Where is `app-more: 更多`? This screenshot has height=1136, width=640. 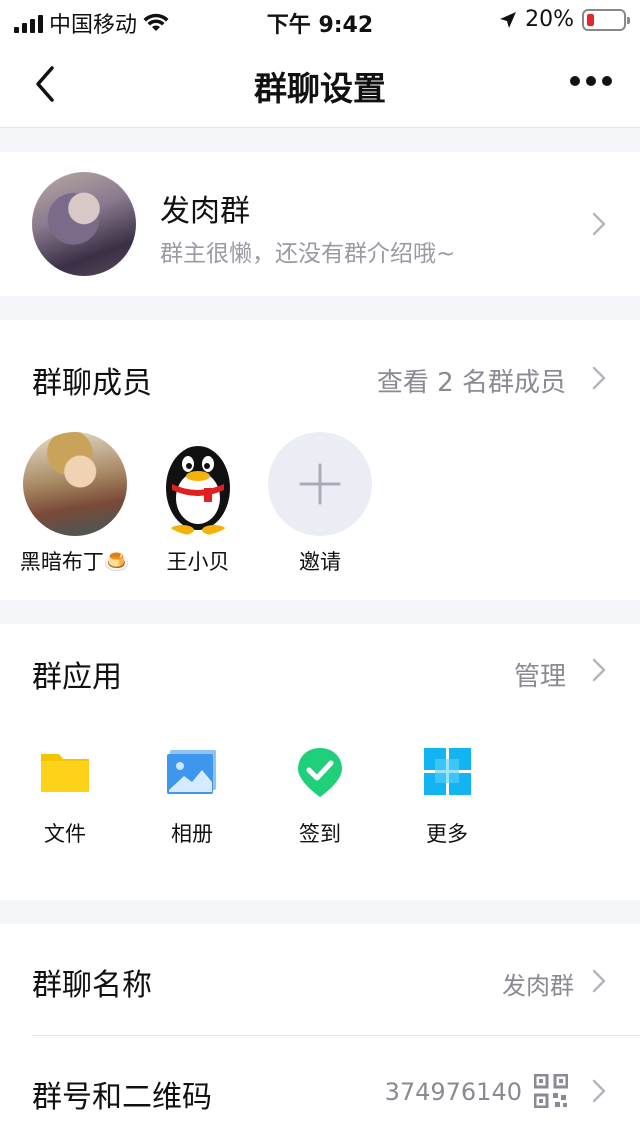
app-more: 更多 is located at coordinates (447, 797).